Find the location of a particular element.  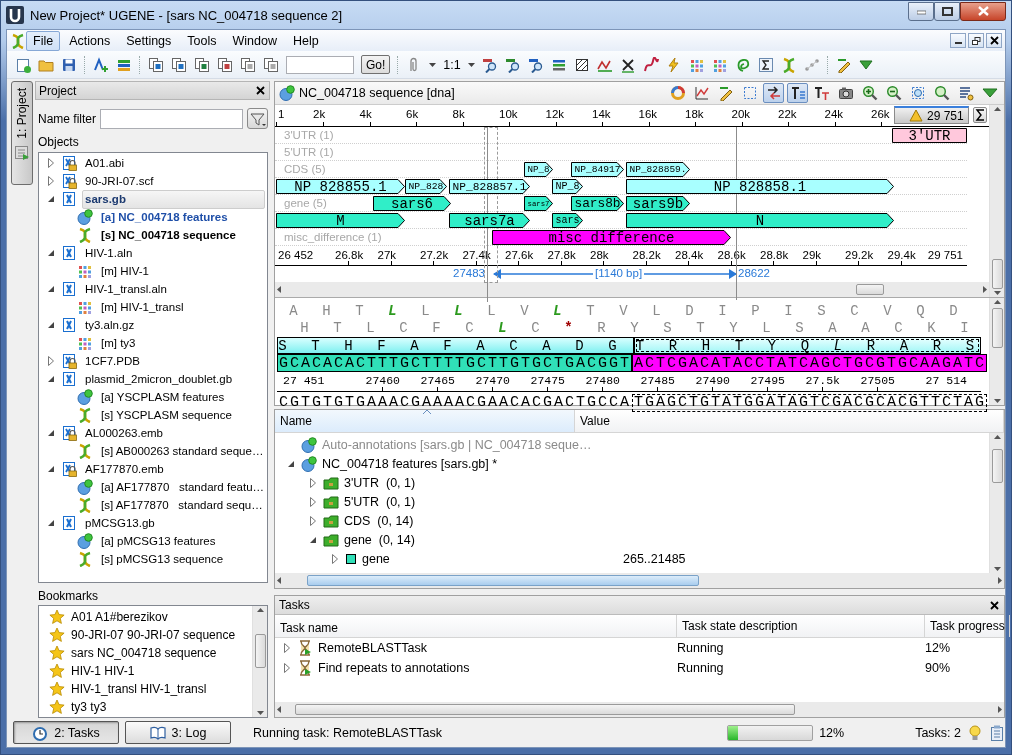

squiggle-icon is located at coordinates (650, 64).